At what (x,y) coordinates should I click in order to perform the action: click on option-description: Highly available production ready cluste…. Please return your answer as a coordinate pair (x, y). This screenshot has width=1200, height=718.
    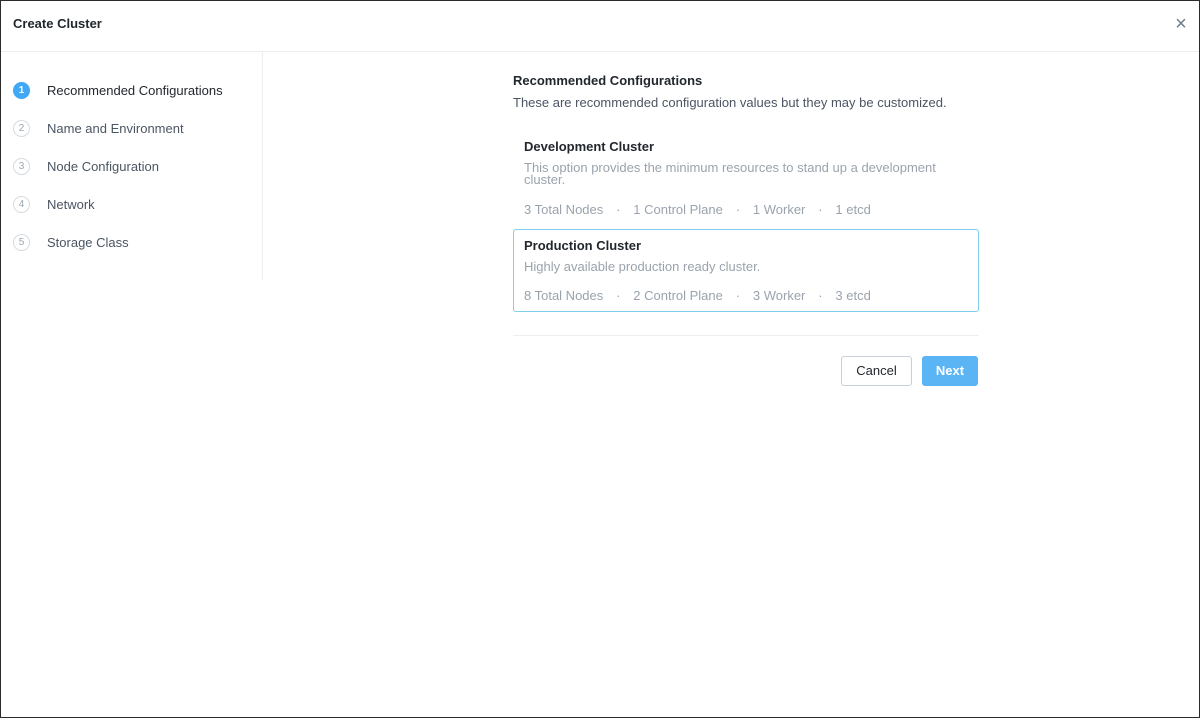
    Looking at the image, I should click on (642, 266).